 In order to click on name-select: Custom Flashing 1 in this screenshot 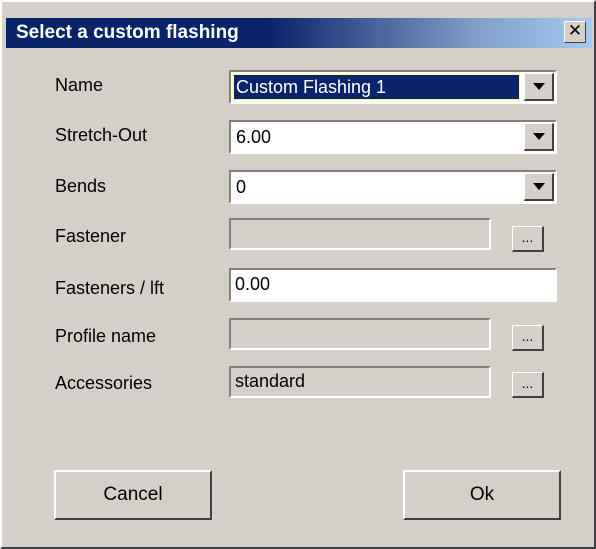, I will do `click(393, 87)`.